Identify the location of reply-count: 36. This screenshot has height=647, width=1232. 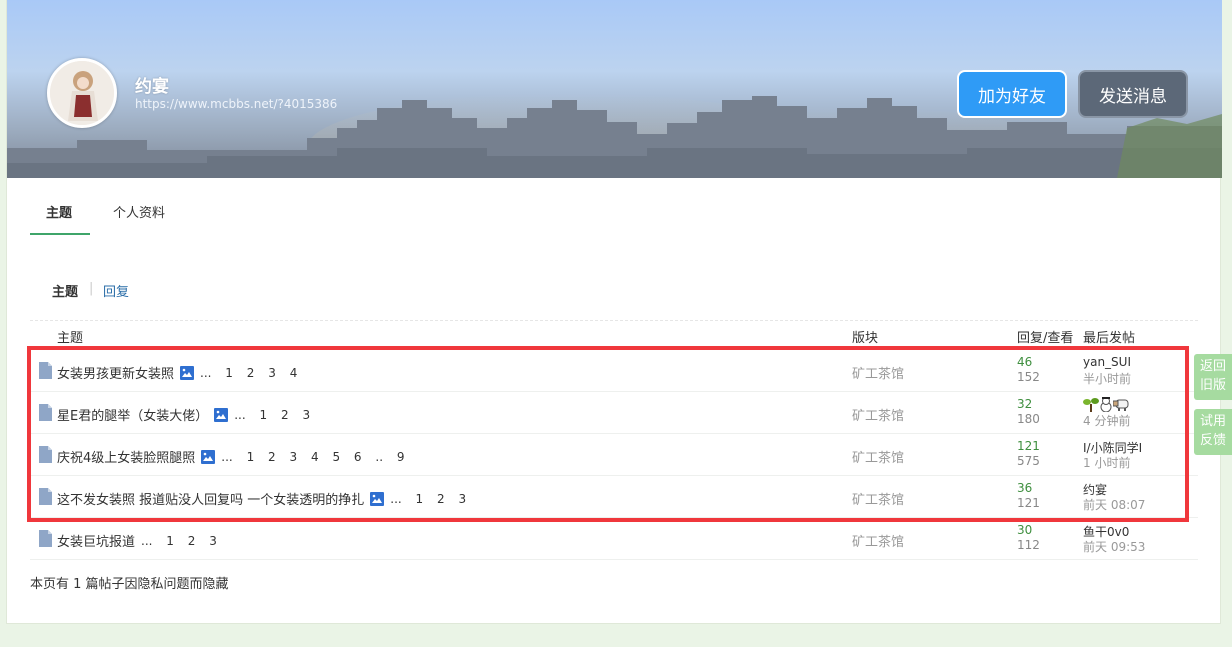
(1025, 488).